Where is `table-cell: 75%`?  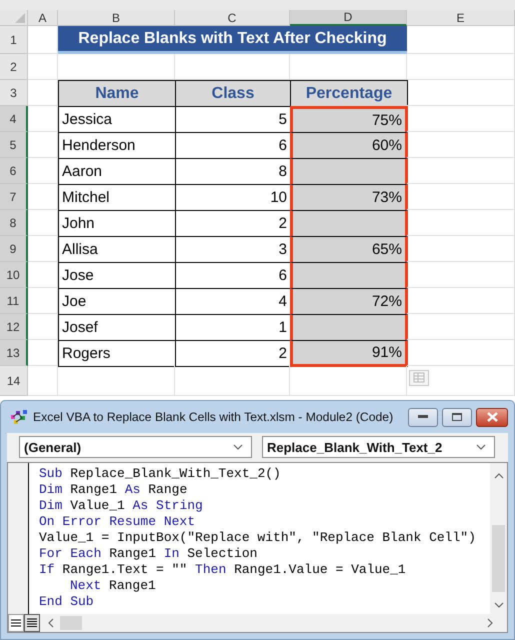 table-cell: 75% is located at coordinates (349, 119).